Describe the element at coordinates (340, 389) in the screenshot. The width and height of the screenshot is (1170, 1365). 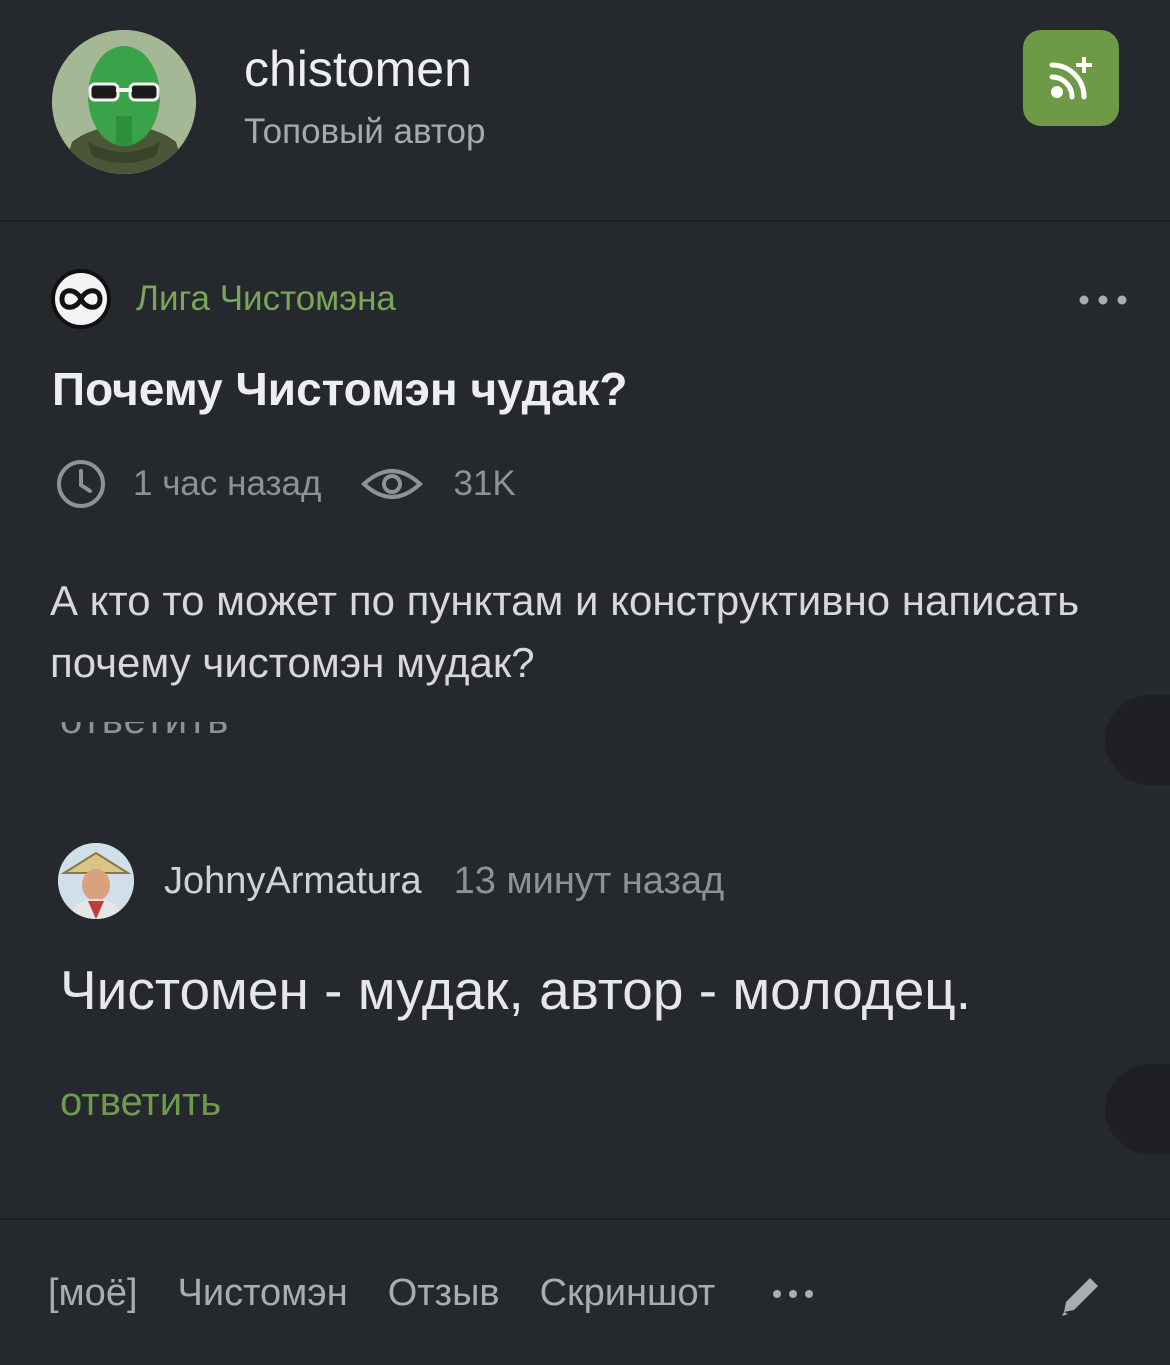
I see `post-title: Почему Чистомэн чудак?` at that location.